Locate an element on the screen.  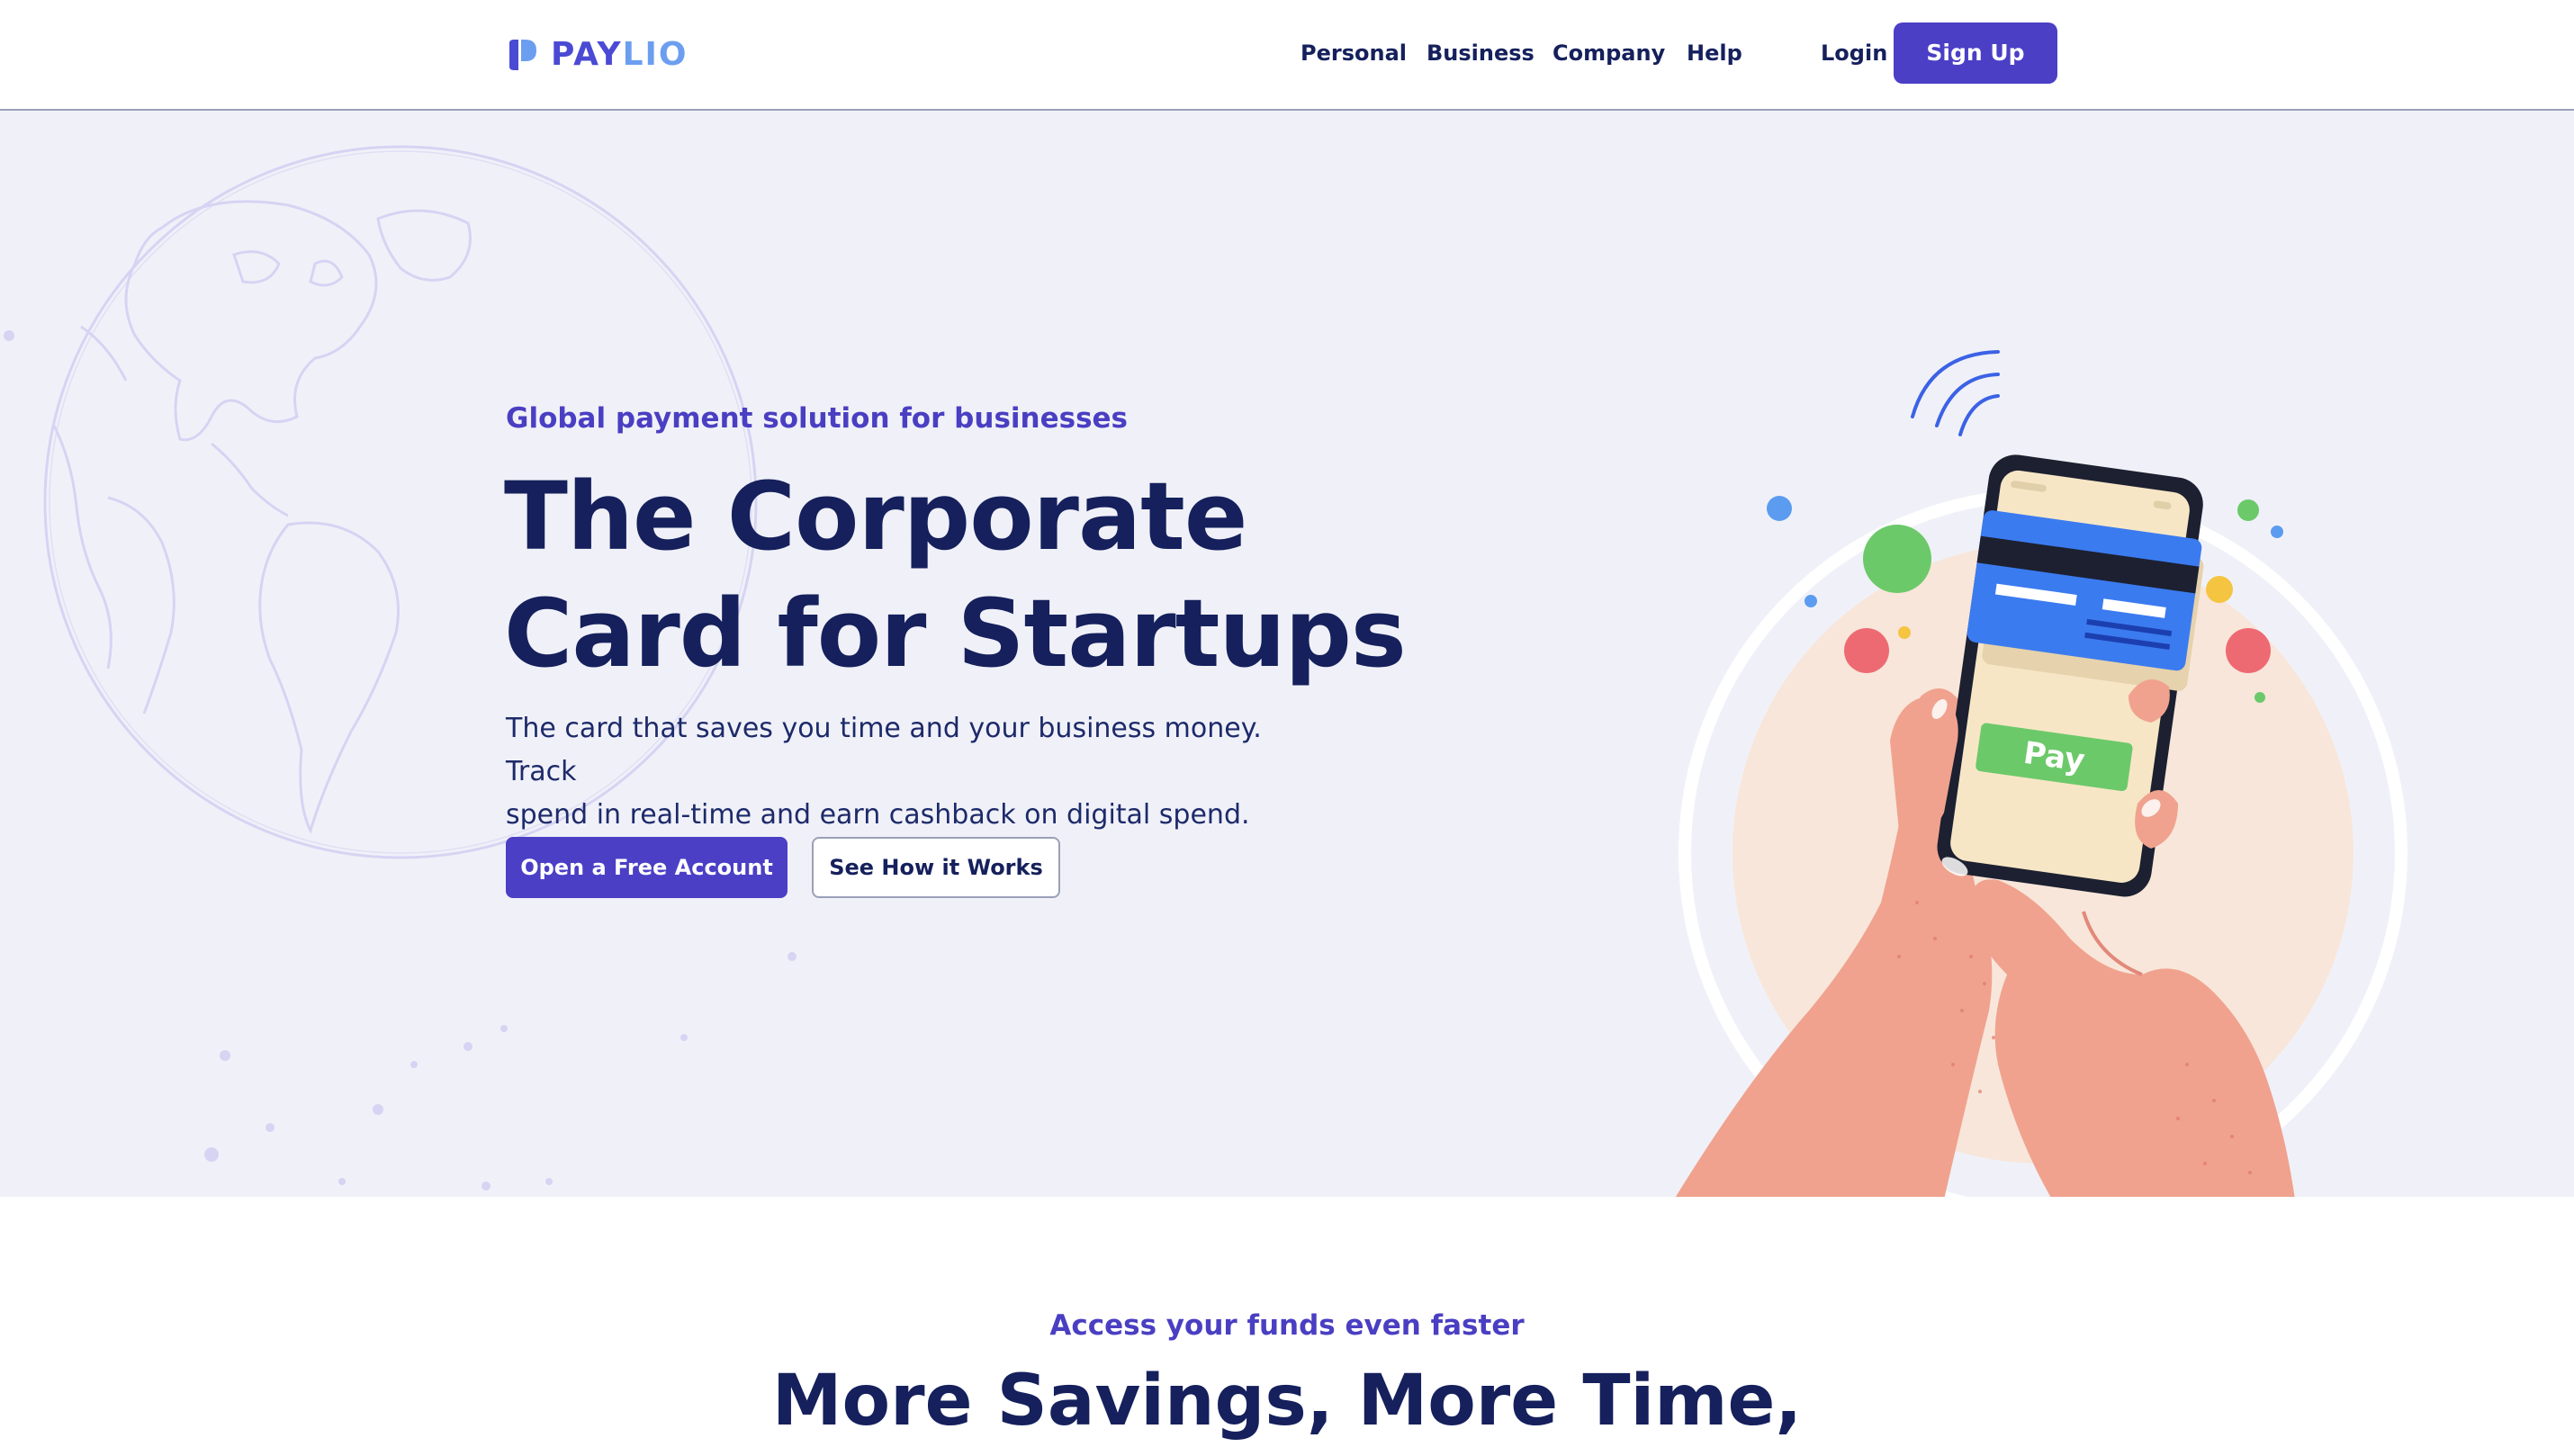
nav-help: Help is located at coordinates (1714, 53).